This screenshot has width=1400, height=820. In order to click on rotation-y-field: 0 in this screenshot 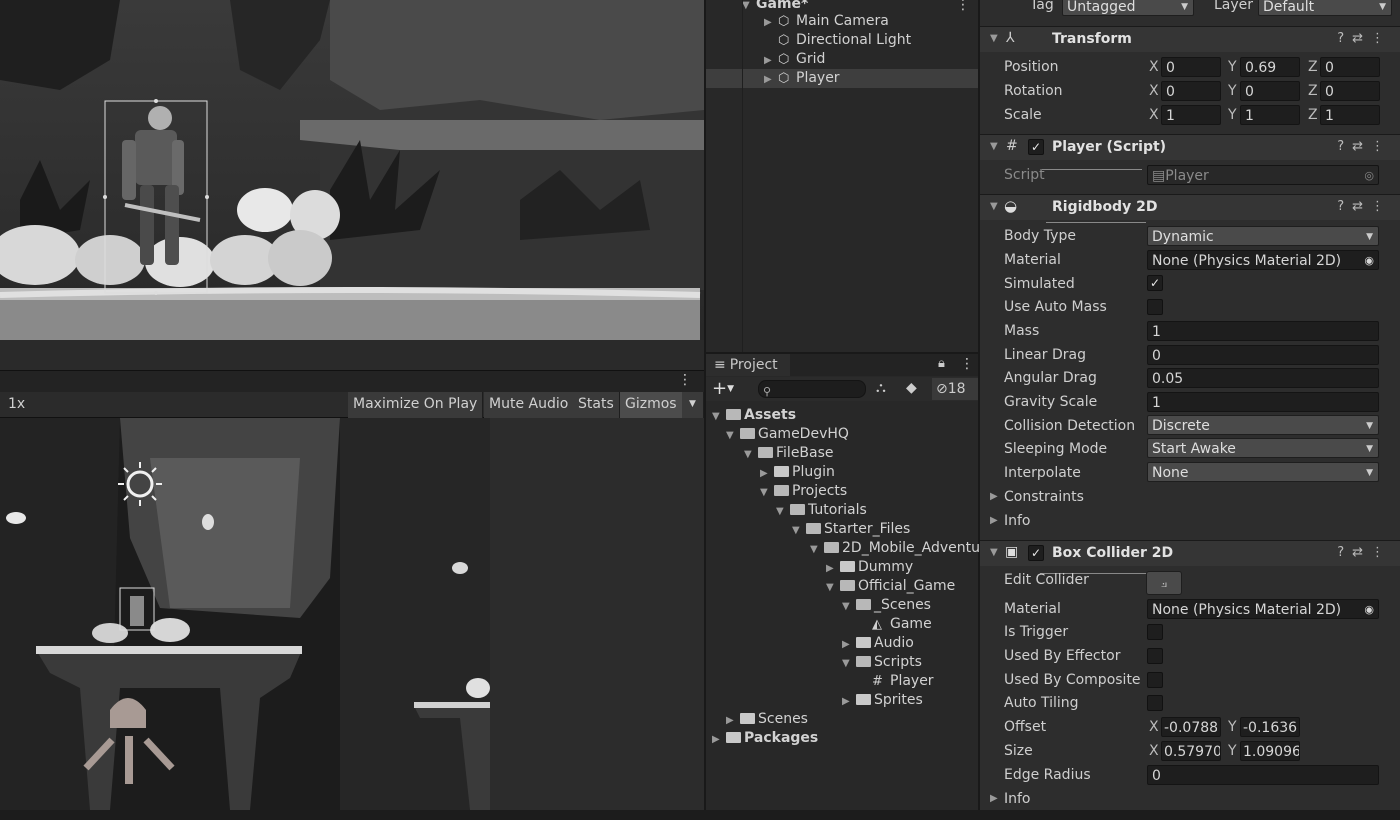, I will do `click(1270, 91)`.